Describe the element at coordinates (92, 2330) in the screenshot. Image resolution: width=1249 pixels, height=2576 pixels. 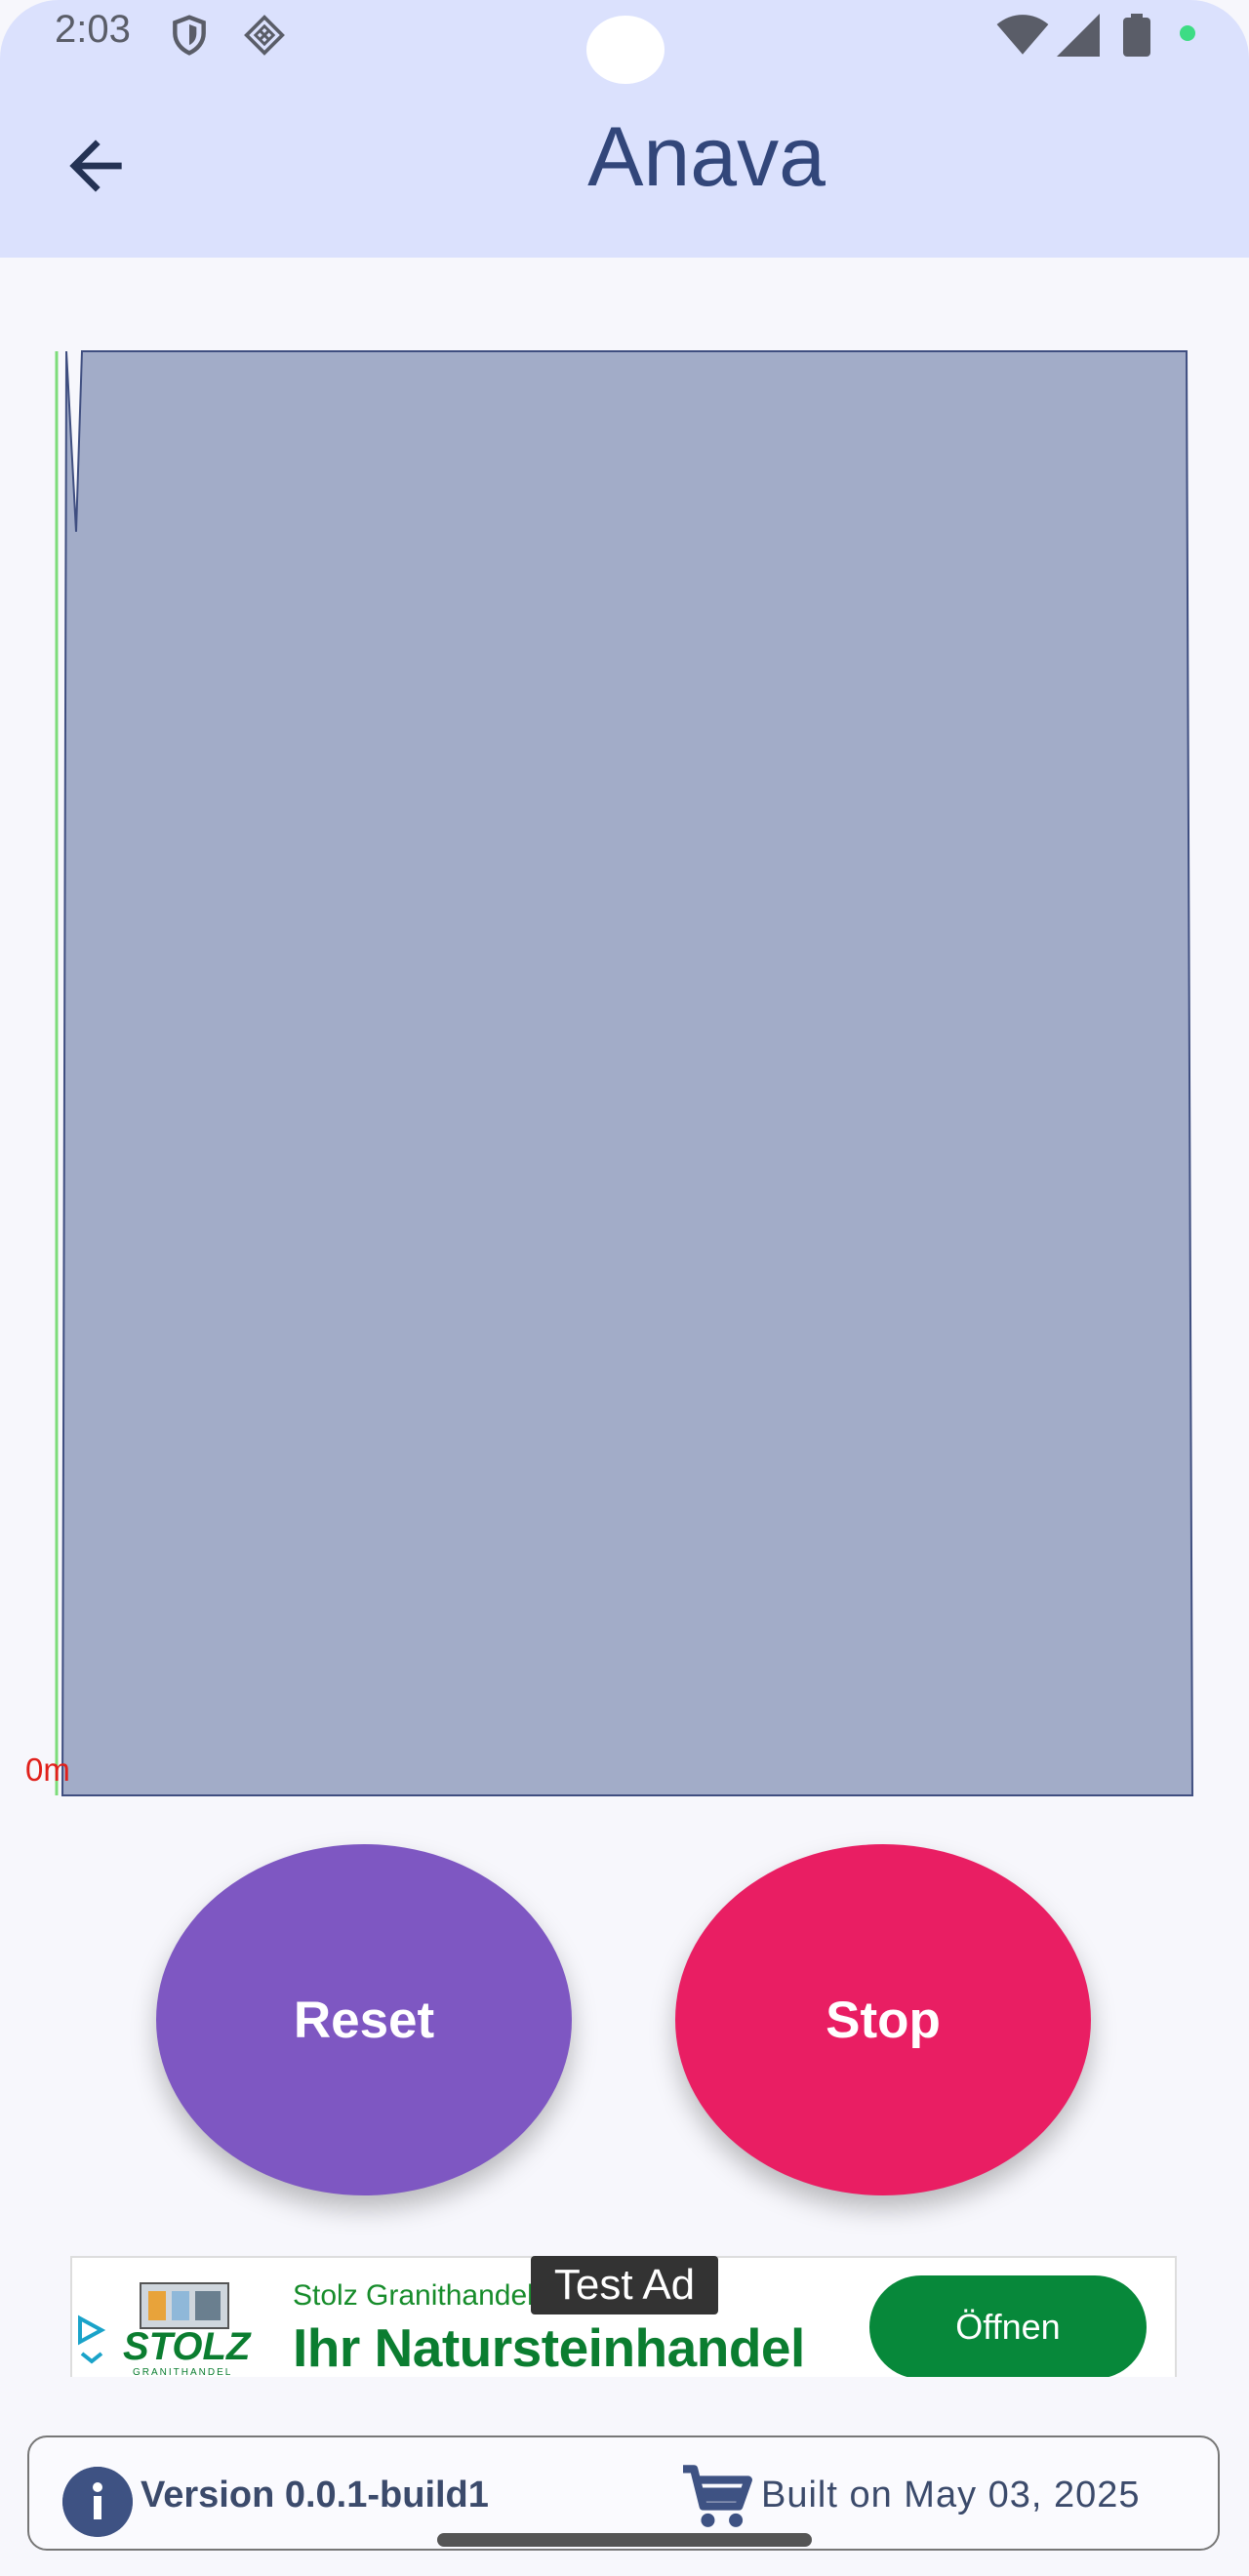
I see `ad-choices-icon` at that location.